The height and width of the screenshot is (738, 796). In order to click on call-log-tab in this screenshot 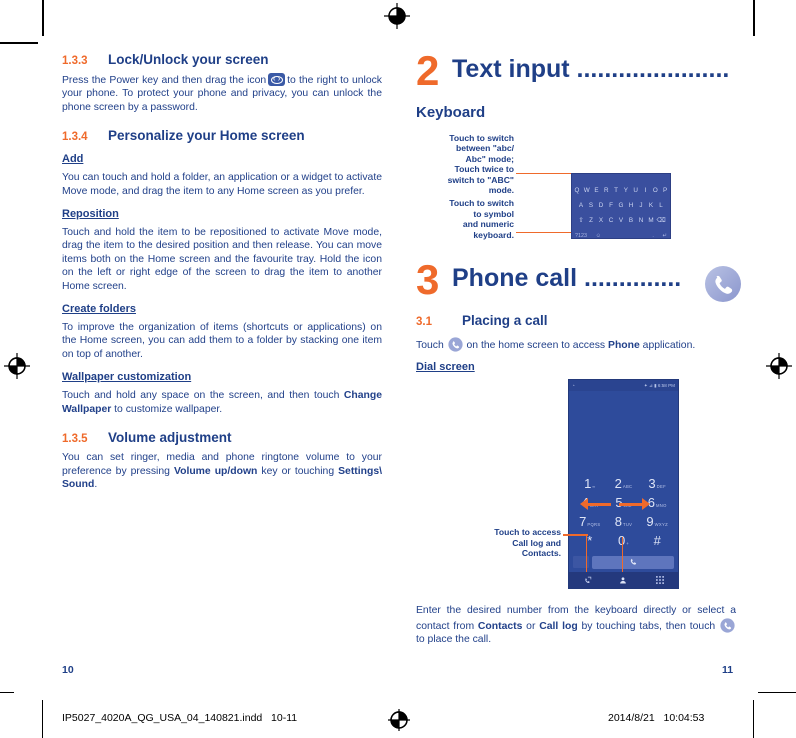, I will do `click(587, 580)`.